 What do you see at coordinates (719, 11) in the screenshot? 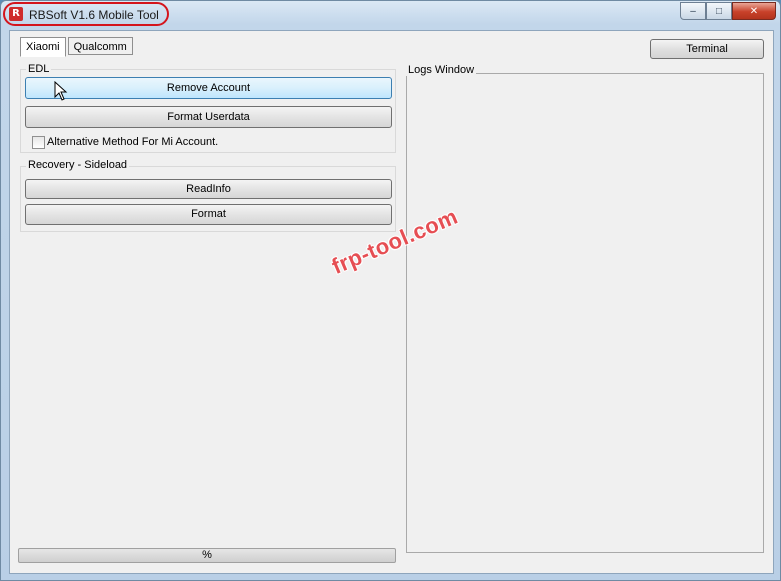
I see `maximize-button: □` at bounding box center [719, 11].